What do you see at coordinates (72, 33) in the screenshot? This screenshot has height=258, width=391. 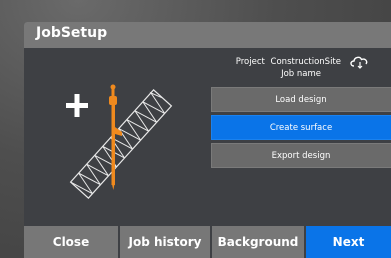 I see `window-title: JobSetup` at bounding box center [72, 33].